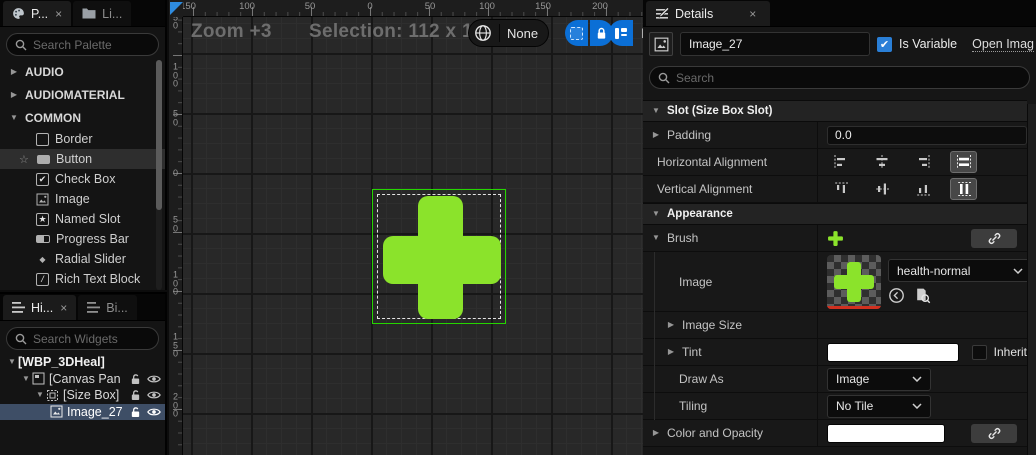  Describe the element at coordinates (82, 179) in the screenshot. I see `palette-item-checkbox: ✔ Check Box` at that location.